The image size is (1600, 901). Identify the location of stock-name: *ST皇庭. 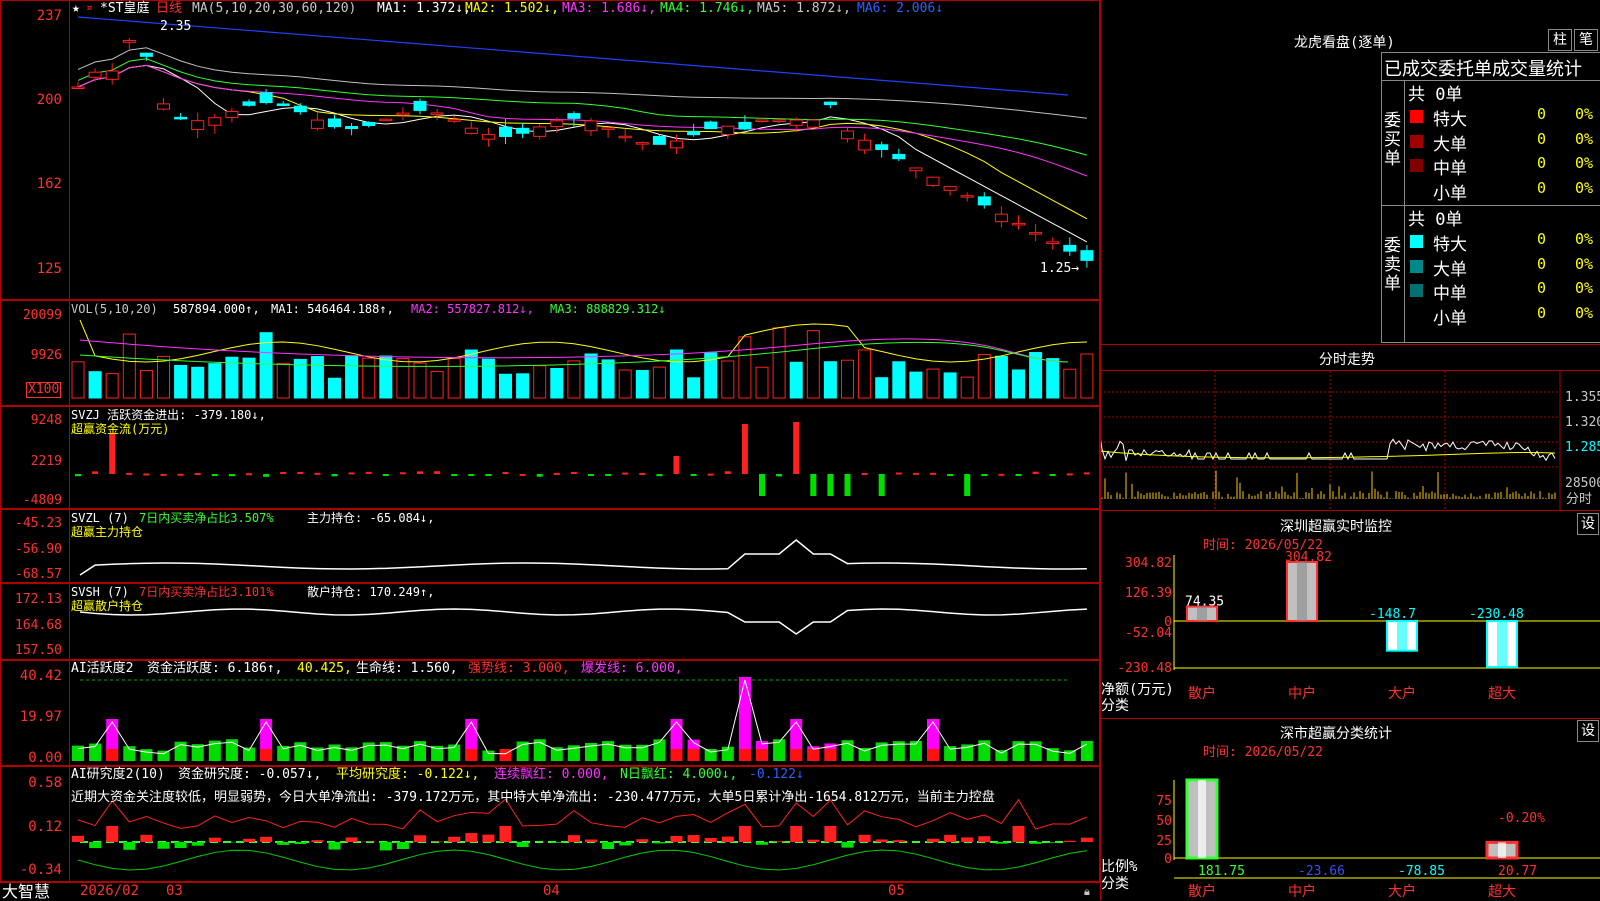
(124, 9).